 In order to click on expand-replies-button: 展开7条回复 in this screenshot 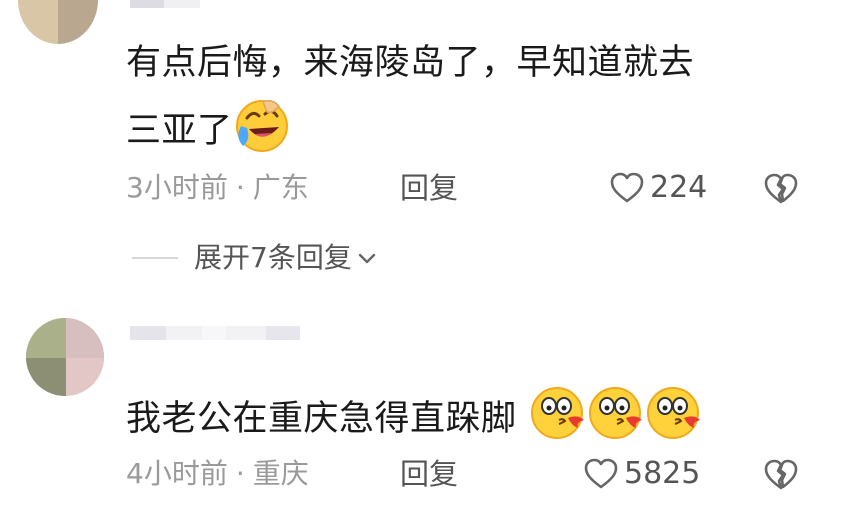, I will do `click(255, 258)`.